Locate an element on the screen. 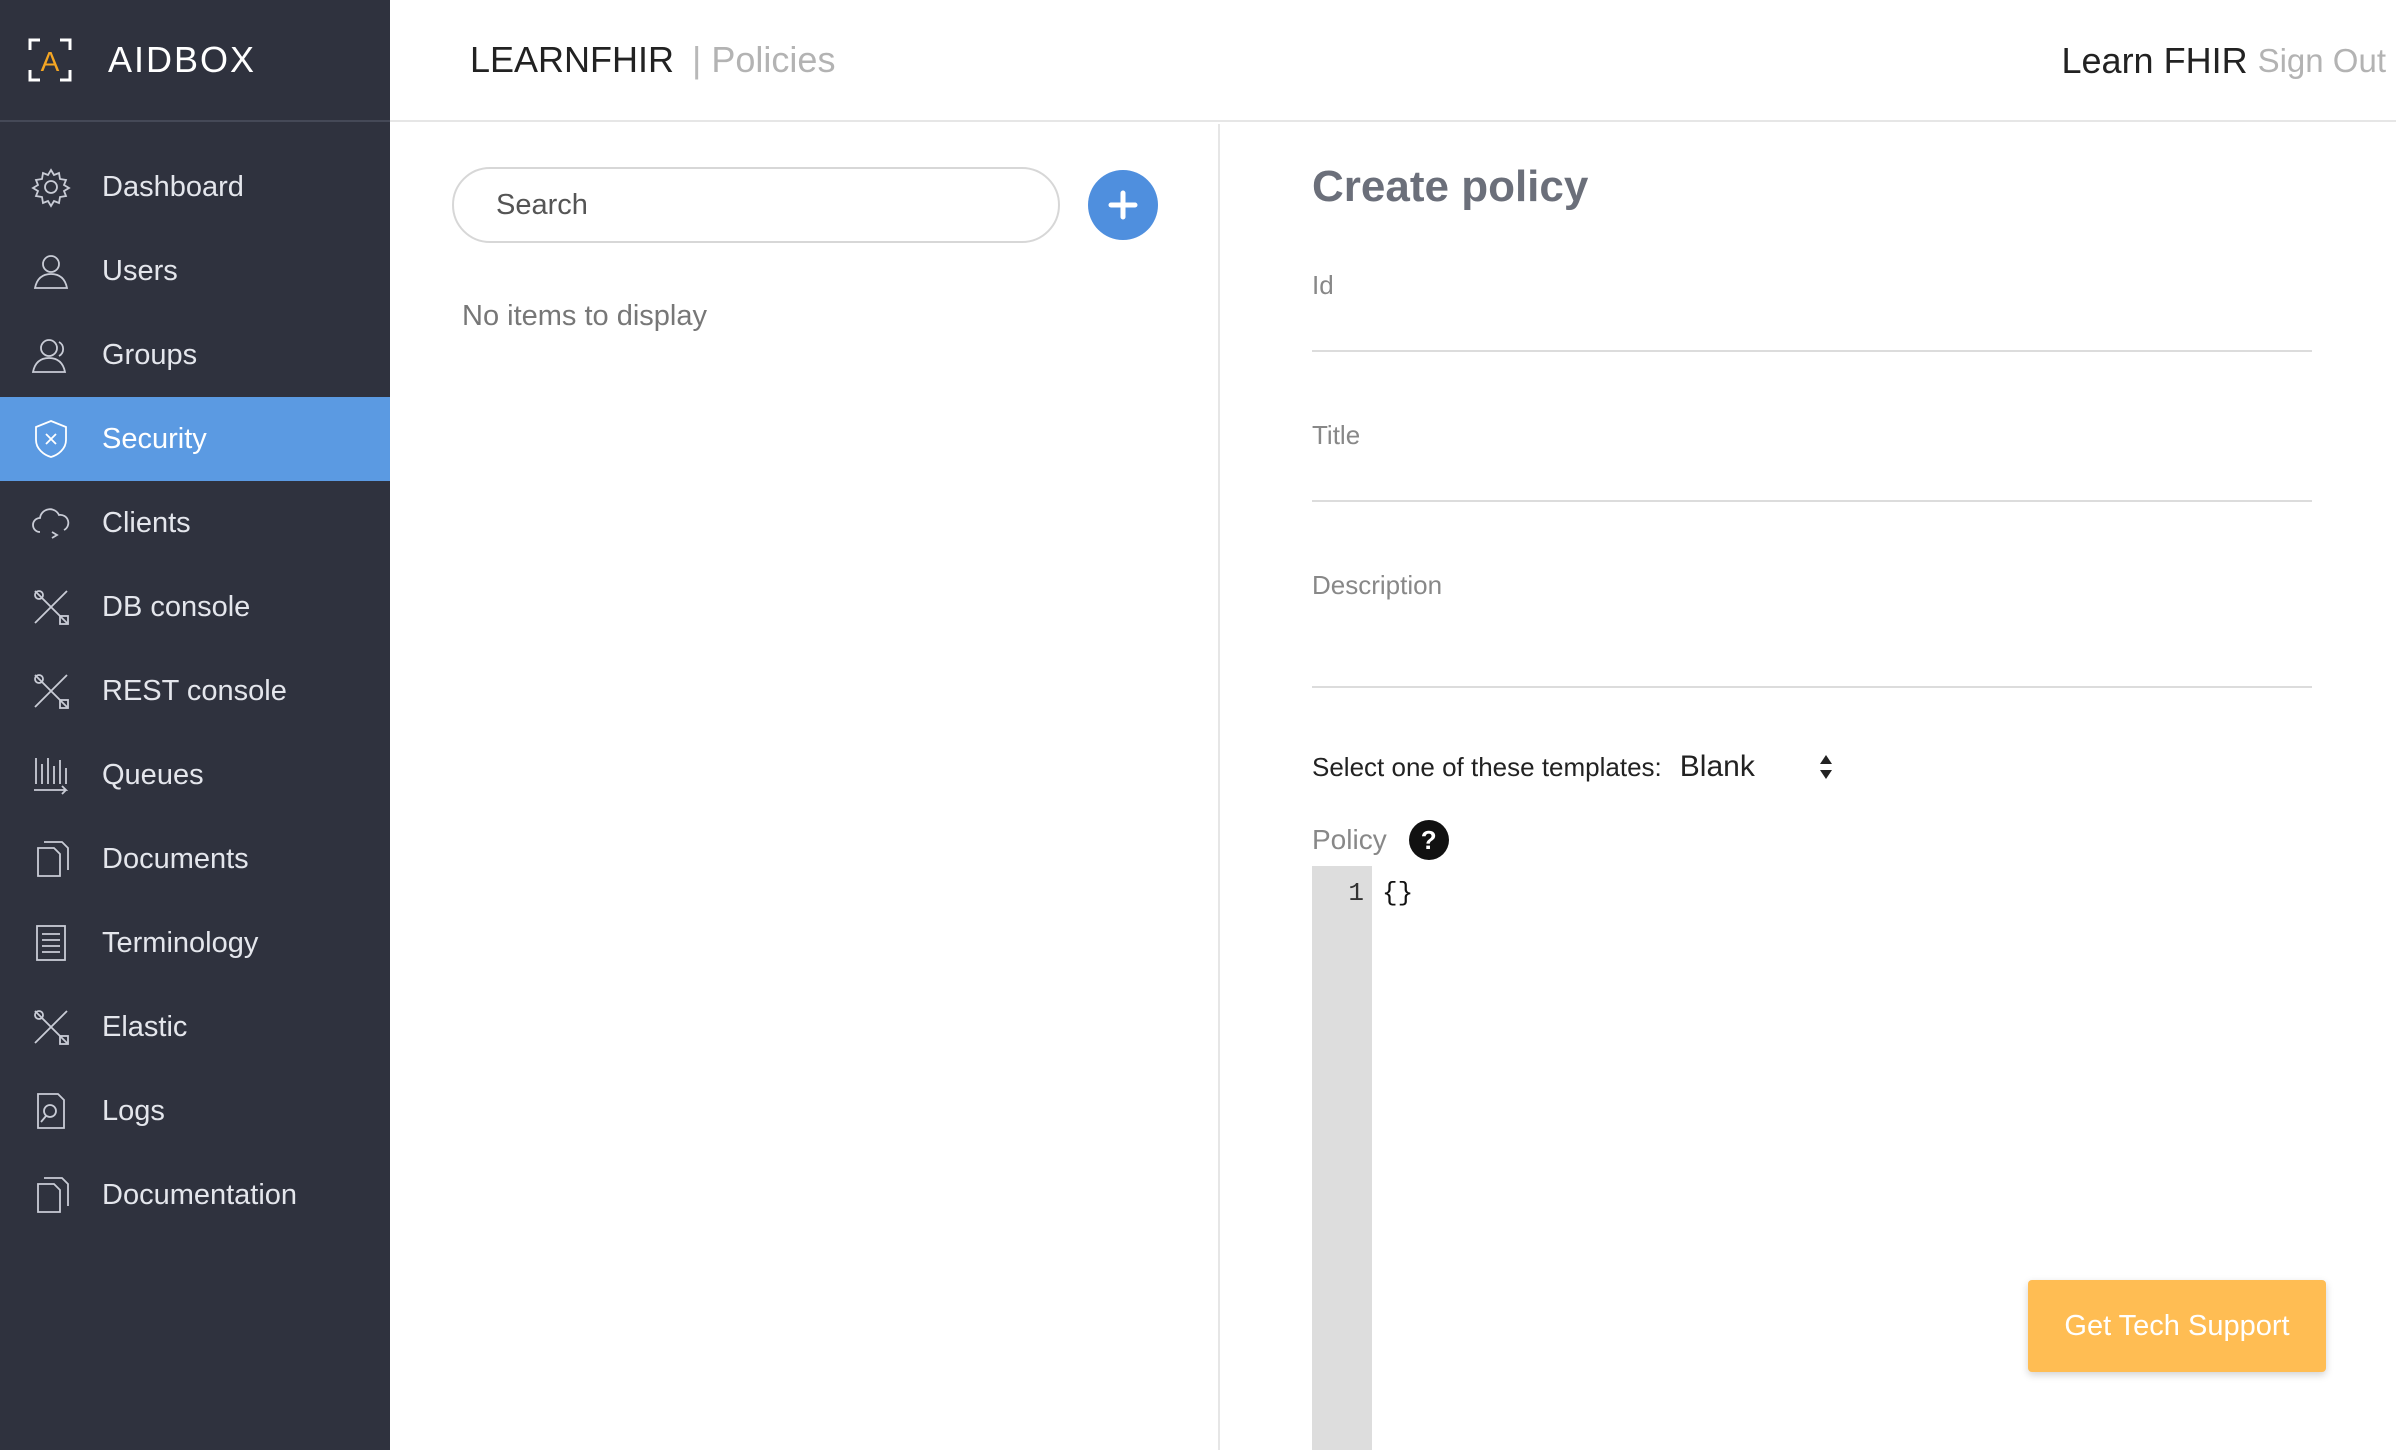 This screenshot has height=1450, width=2396. user-menu: Learn FHIR Sign Out is located at coordinates (2224, 61).